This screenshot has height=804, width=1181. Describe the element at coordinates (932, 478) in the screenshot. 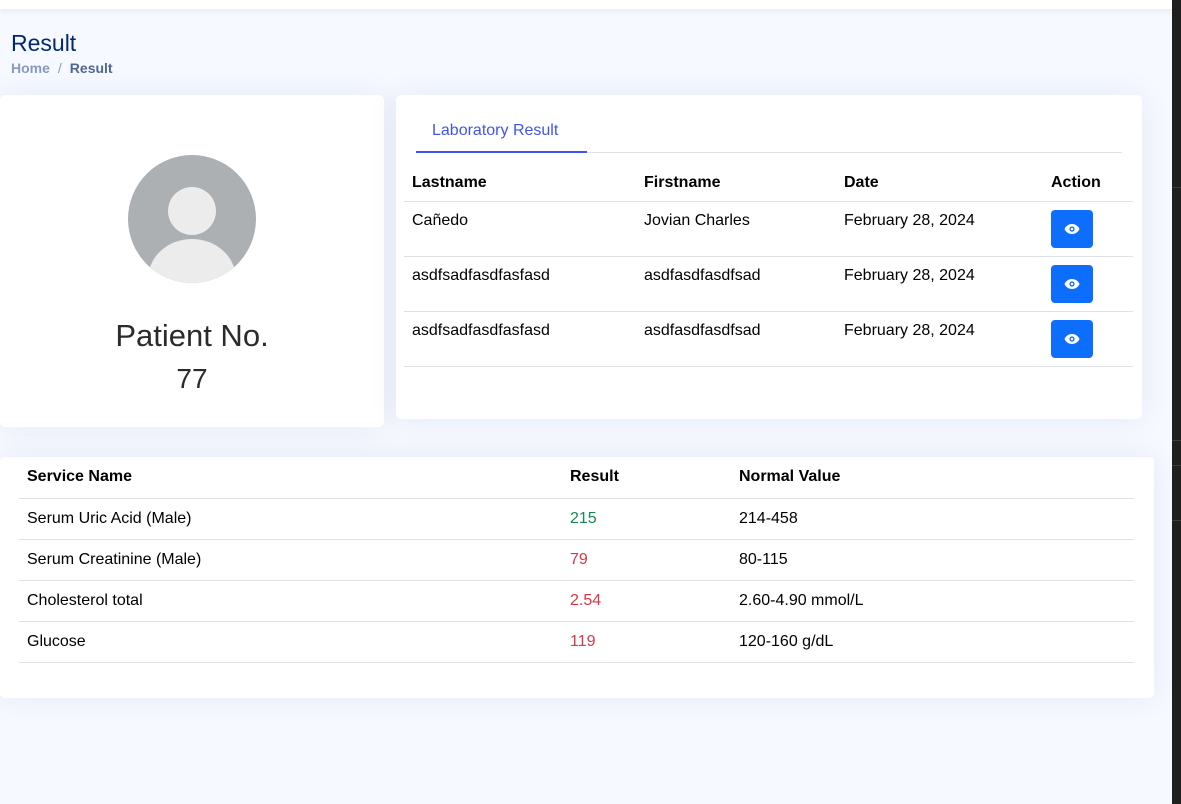

I see `column-header-normal-value: Normal Value` at that location.